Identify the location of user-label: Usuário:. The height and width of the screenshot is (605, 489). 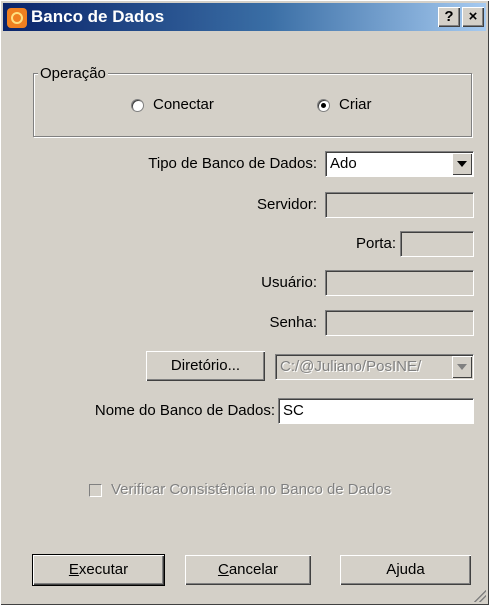
(289, 282).